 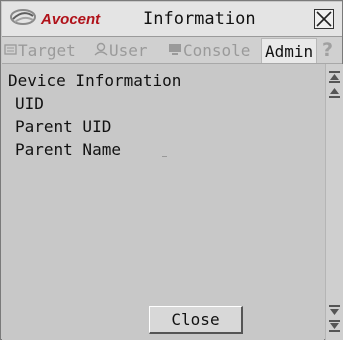 I want to click on tab-user: User, so click(x=121, y=50).